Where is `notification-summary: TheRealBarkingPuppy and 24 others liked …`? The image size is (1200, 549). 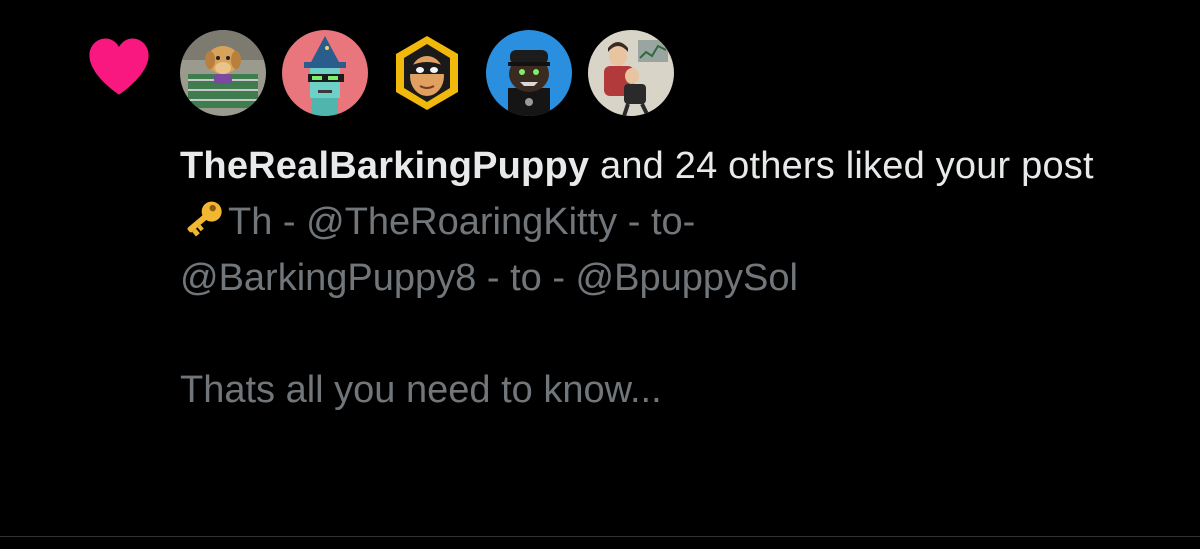 notification-summary: TheRealBarkingPuppy and 24 others liked … is located at coordinates (660, 166).